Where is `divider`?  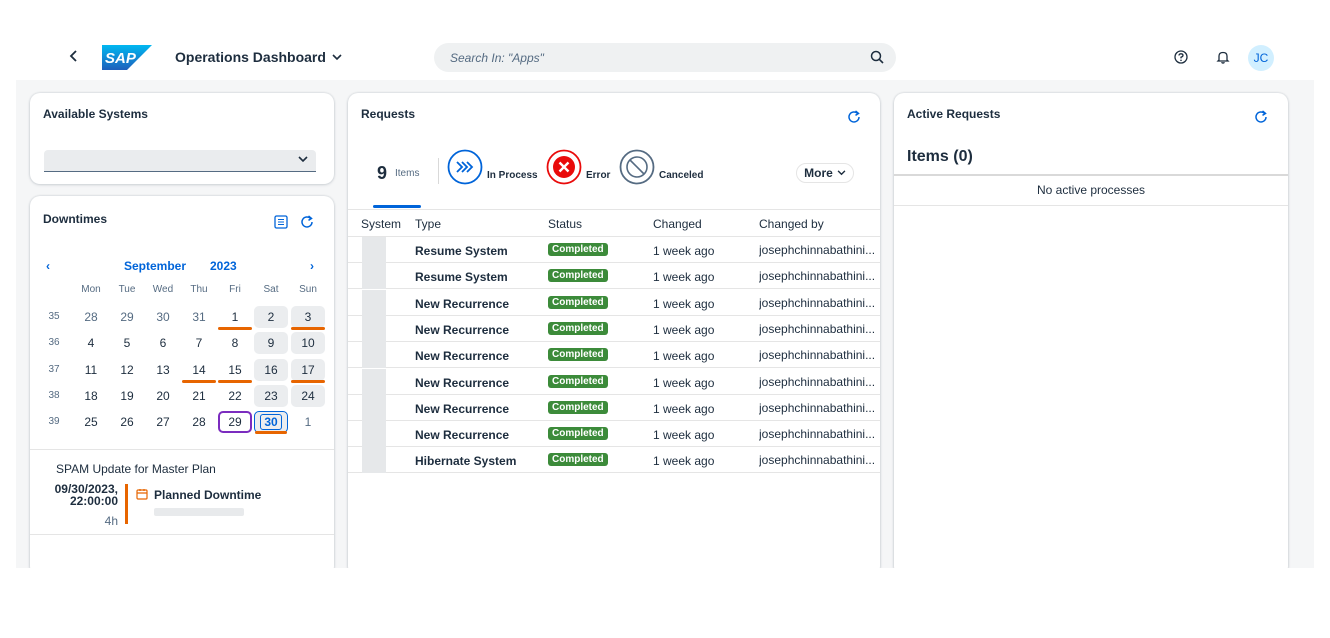 divider is located at coordinates (438, 171).